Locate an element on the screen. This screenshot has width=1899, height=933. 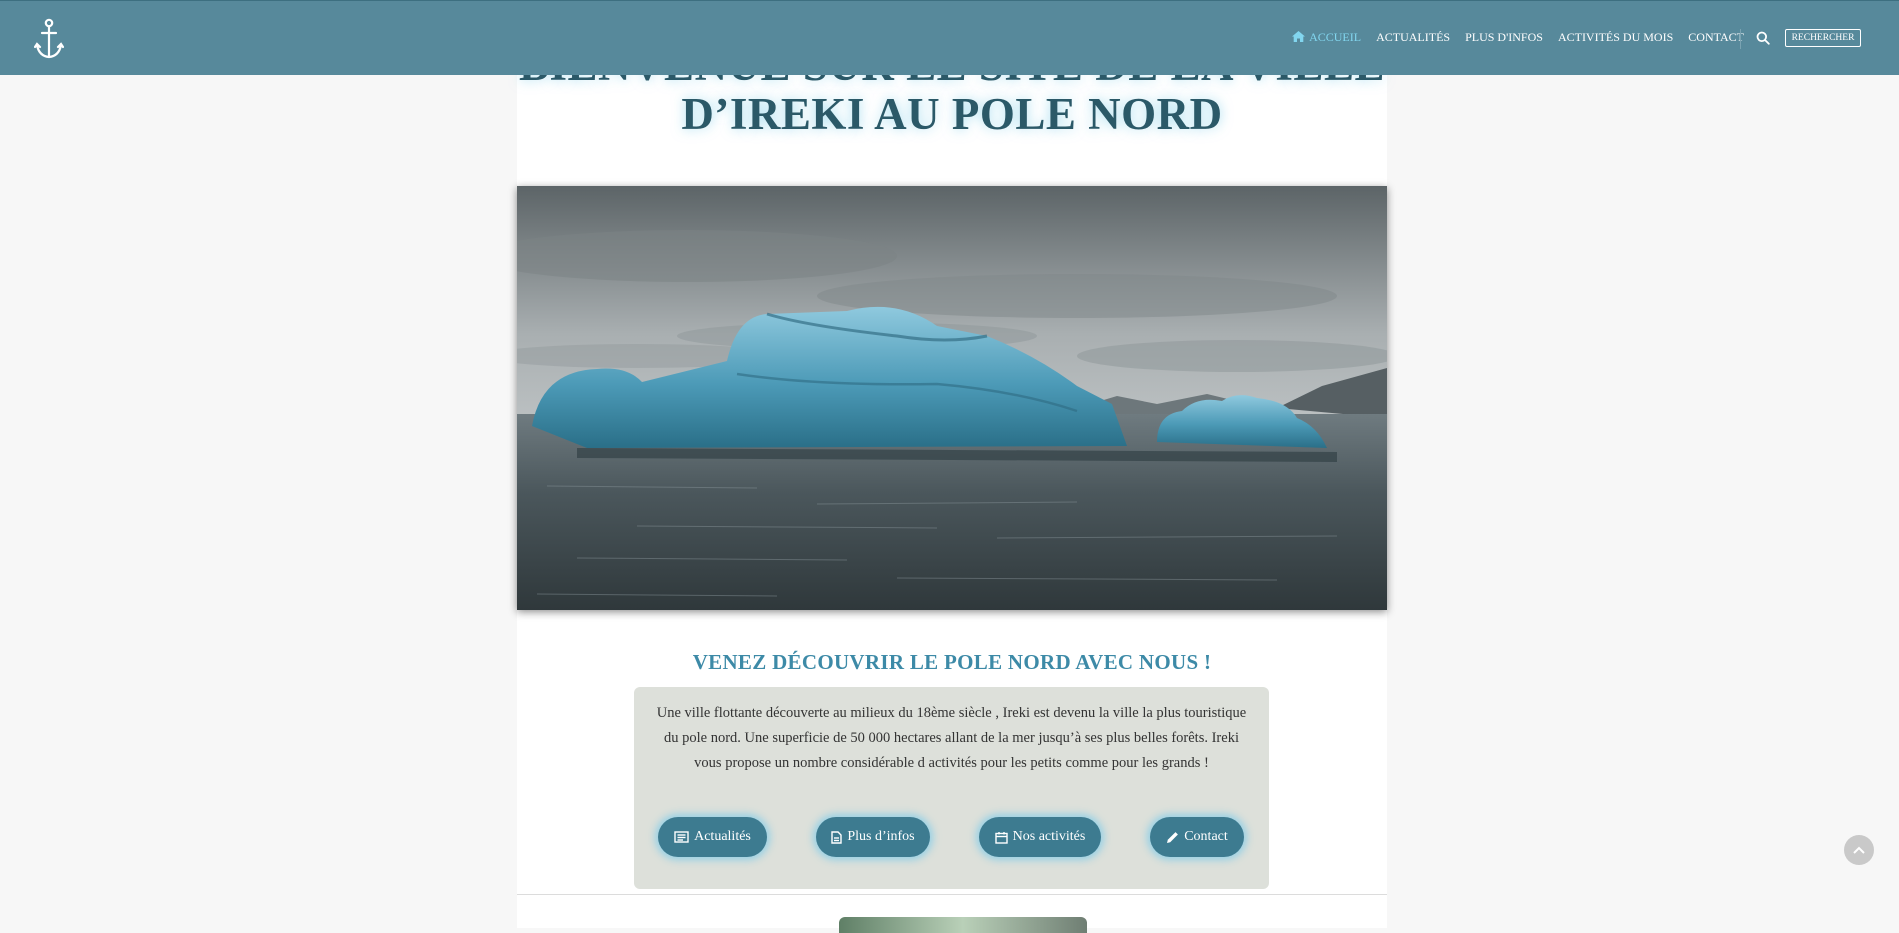
section-divider is located at coordinates (952, 894).